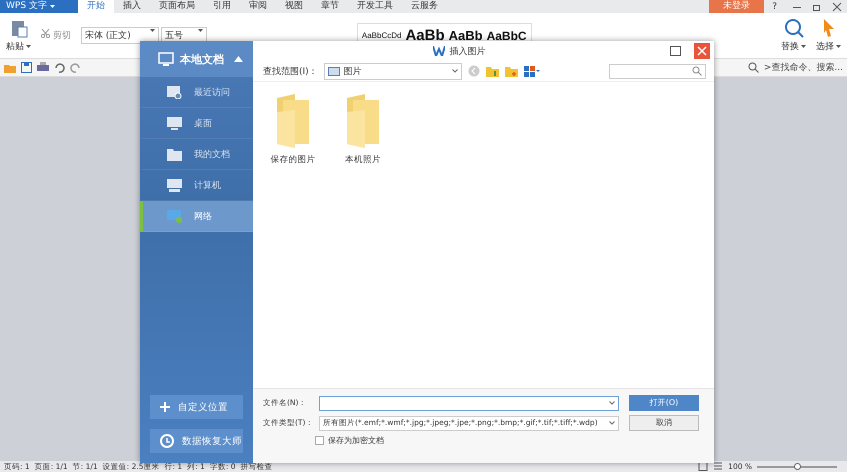 This screenshot has width=847, height=472. What do you see at coordinates (718, 466) in the screenshot?
I see `outline-view-icon` at bounding box center [718, 466].